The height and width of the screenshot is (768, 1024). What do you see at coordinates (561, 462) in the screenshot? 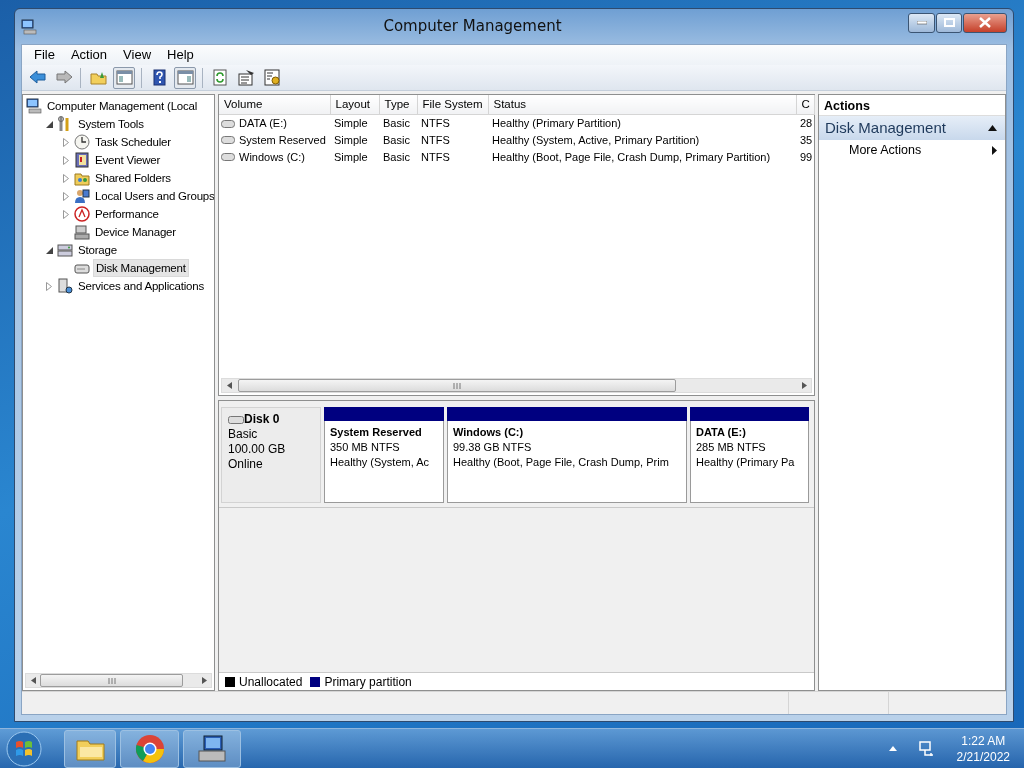
I see `partition-status: Healthy (Boot, Page File, Crash Dump, Prim` at bounding box center [561, 462].